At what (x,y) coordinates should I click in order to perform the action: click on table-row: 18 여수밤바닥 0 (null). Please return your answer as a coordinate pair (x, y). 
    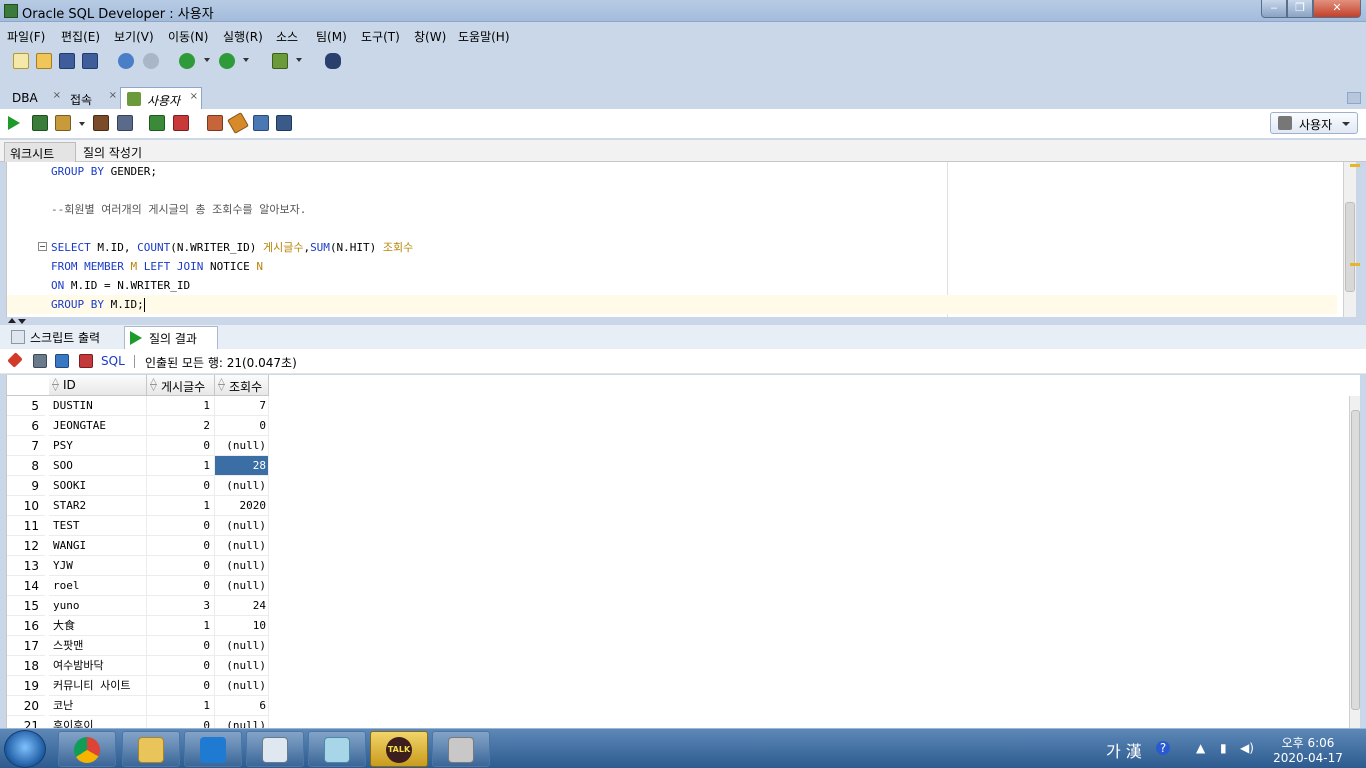
    Looking at the image, I should click on (138, 666).